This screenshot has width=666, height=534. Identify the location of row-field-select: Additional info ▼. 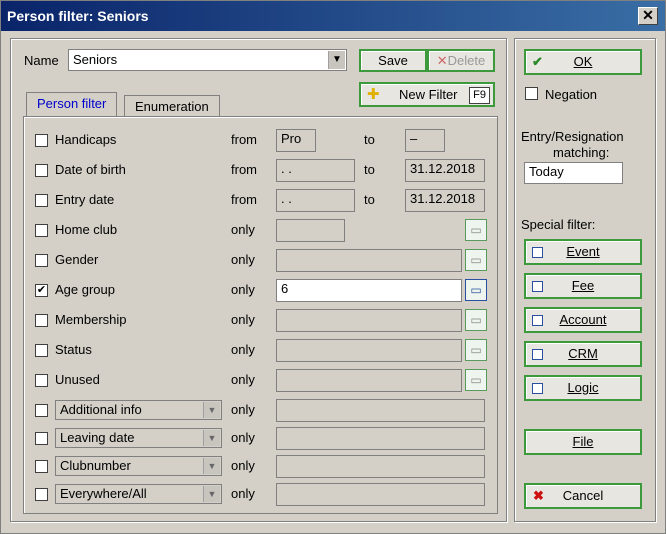
(138, 410).